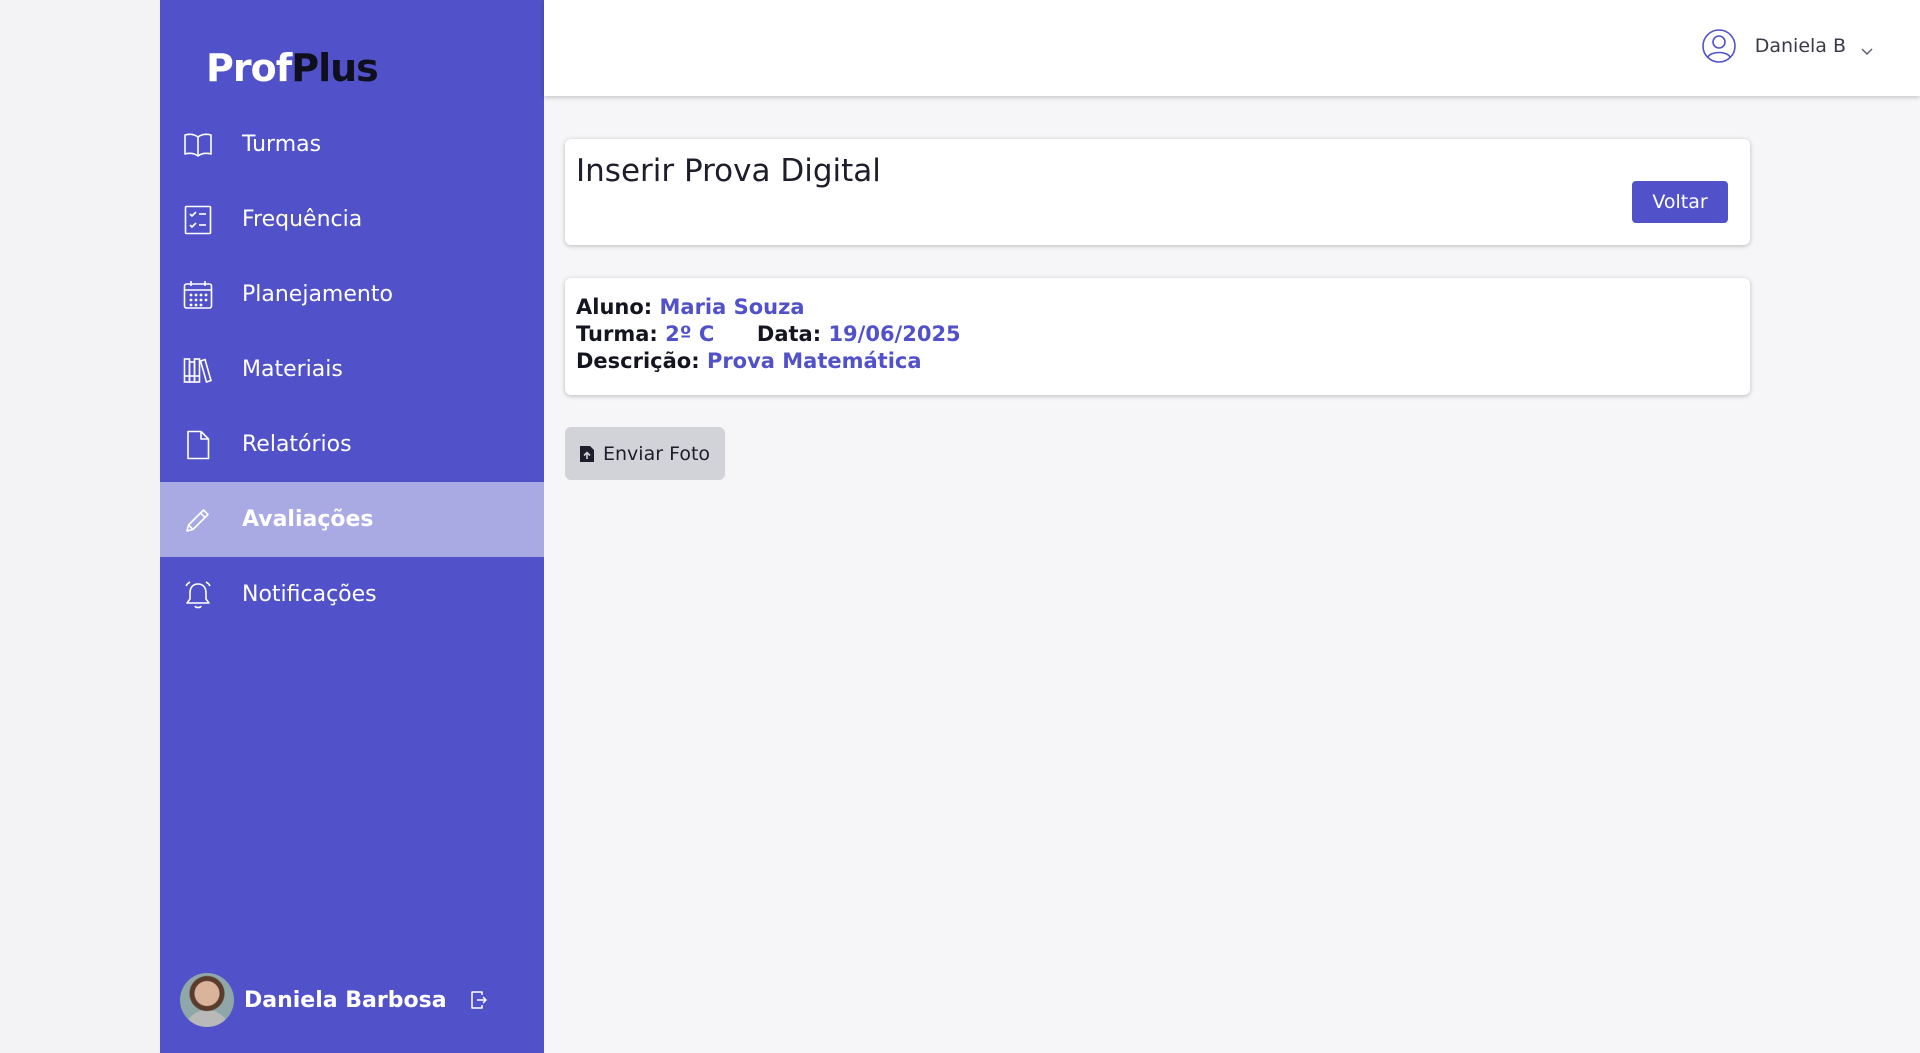 The width and height of the screenshot is (1920, 1053). What do you see at coordinates (657, 453) in the screenshot?
I see `upload-photo-label: Enviar Foto` at bounding box center [657, 453].